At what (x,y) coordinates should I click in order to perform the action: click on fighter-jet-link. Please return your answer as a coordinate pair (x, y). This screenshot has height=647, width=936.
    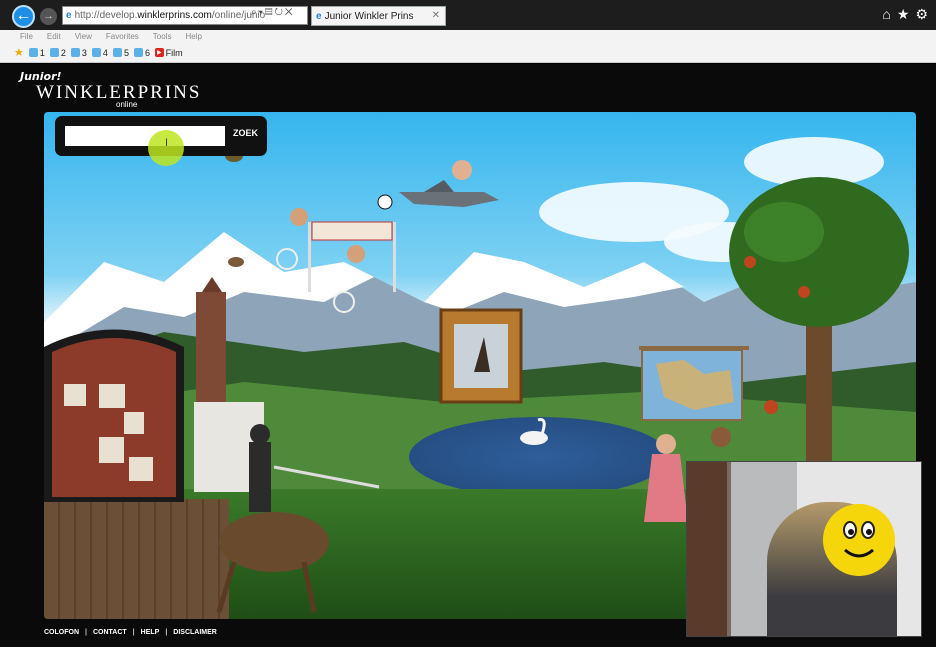
    Looking at the image, I should click on (449, 183).